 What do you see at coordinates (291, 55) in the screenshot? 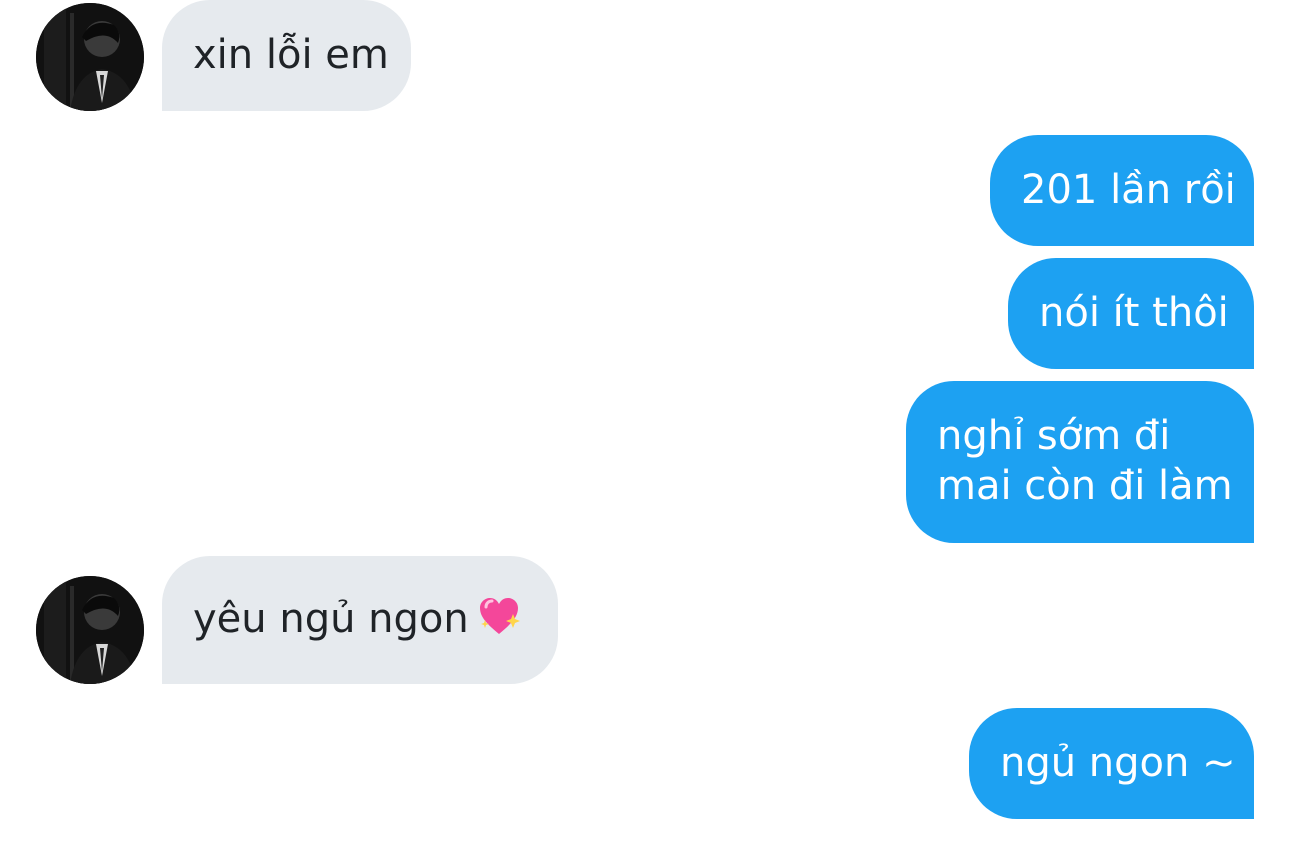
I see `message-text: xin lỗi em` at bounding box center [291, 55].